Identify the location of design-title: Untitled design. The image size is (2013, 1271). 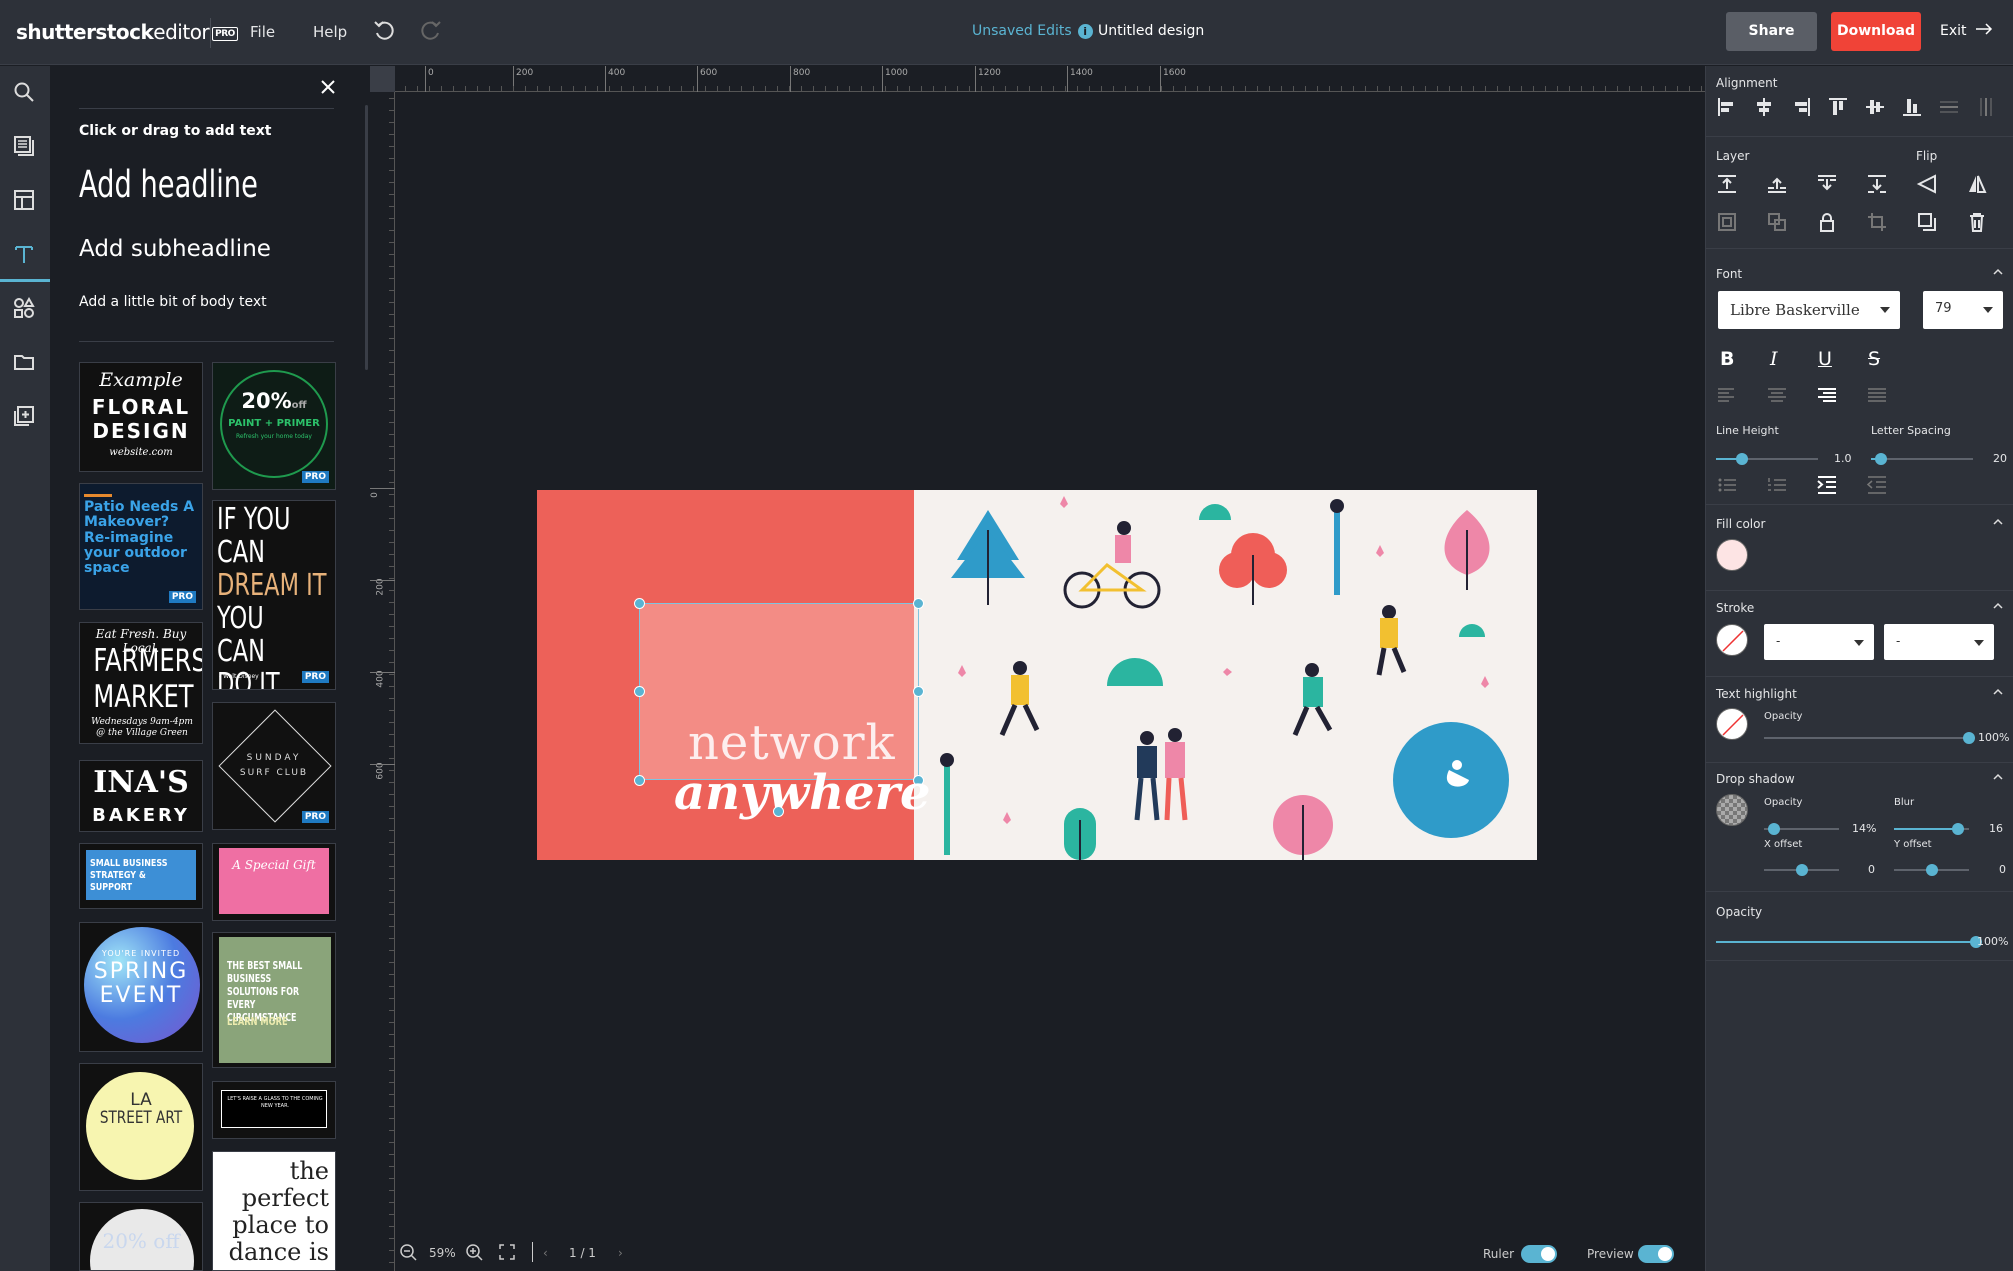
(1151, 31).